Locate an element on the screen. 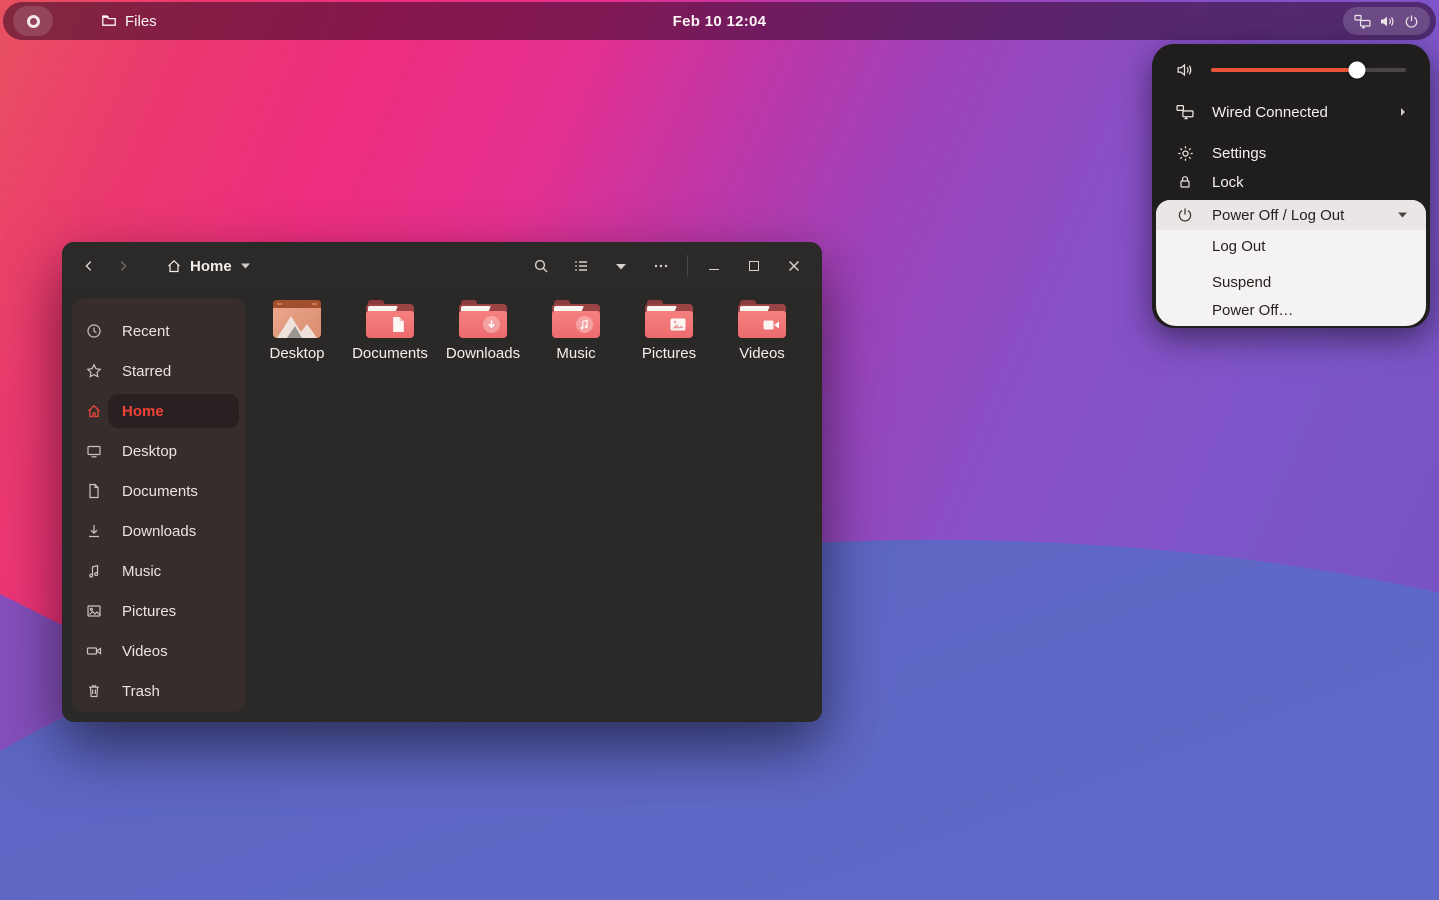 The image size is (1439, 900). videos-folder-icon is located at coordinates (762, 319).